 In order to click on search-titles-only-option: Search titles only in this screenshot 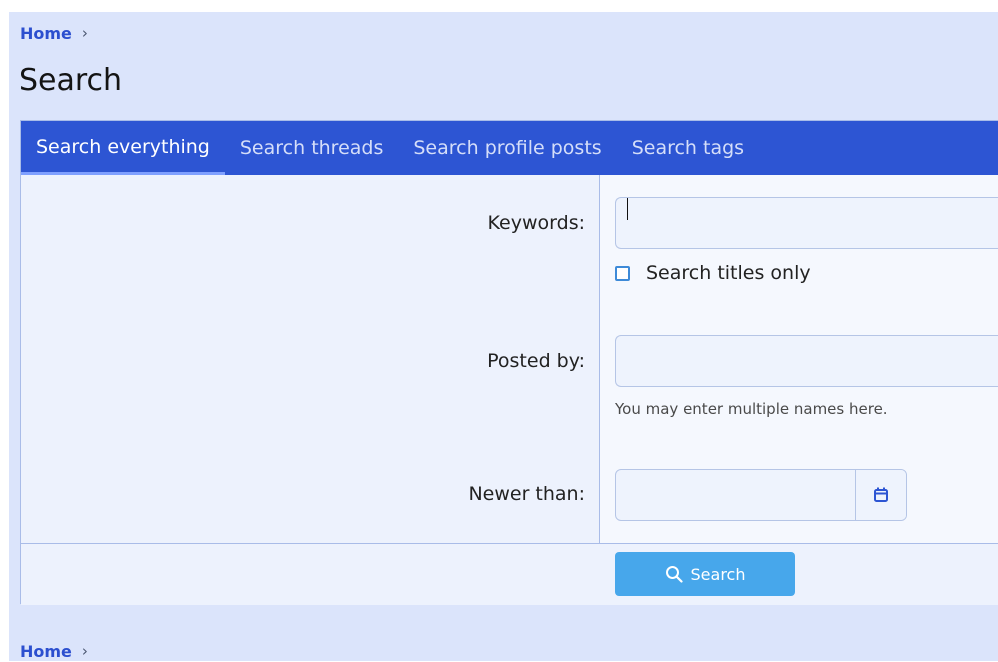, I will do `click(713, 273)`.